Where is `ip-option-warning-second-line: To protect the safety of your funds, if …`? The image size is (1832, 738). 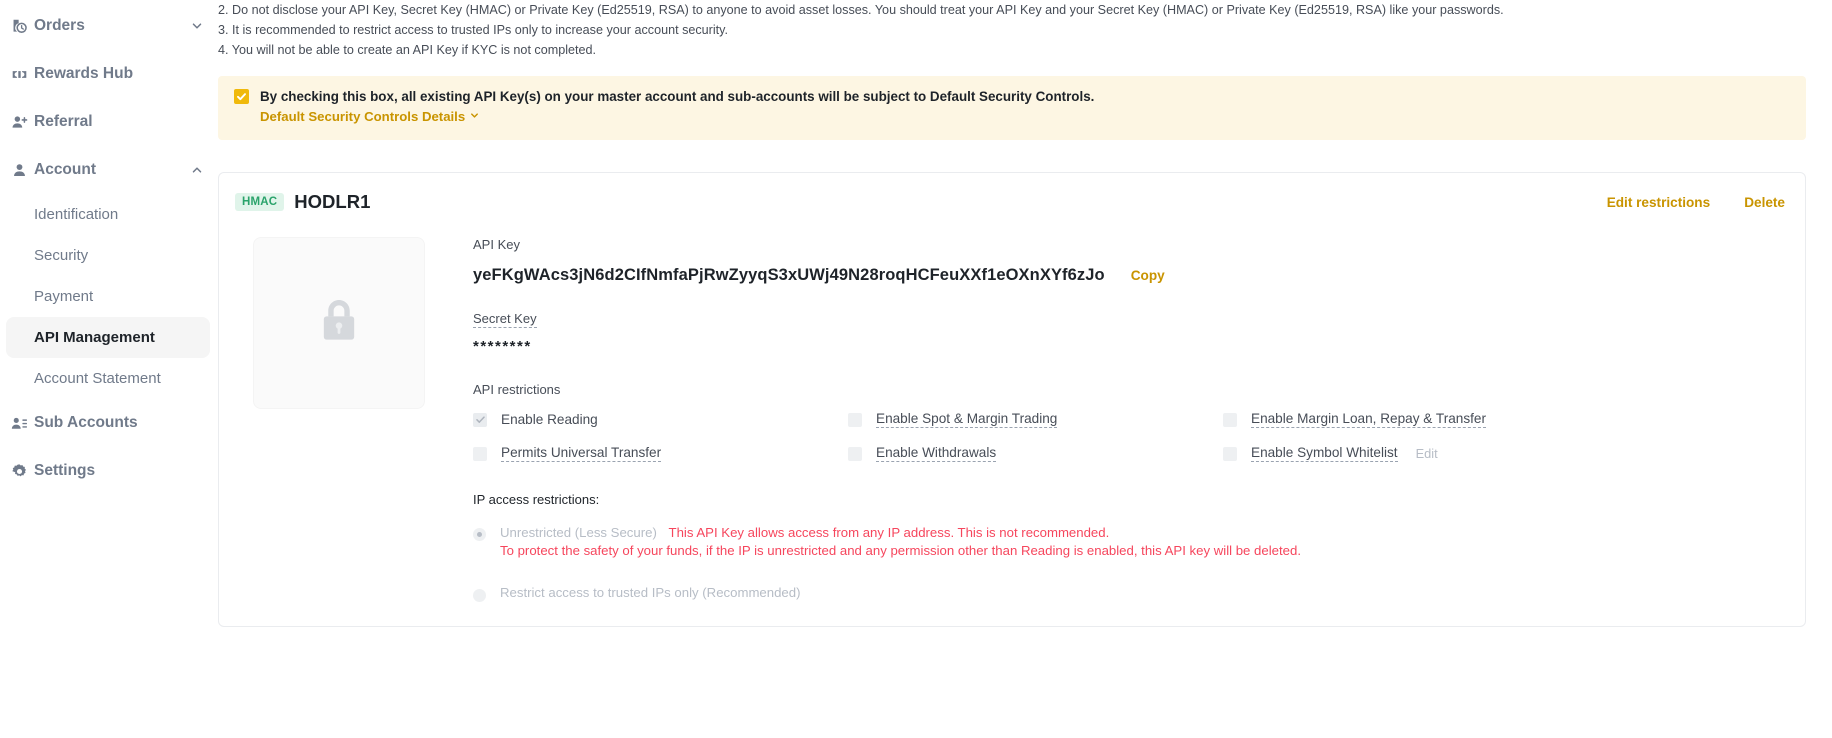 ip-option-warning-second-line: To protect the safety of your funds, if … is located at coordinates (900, 550).